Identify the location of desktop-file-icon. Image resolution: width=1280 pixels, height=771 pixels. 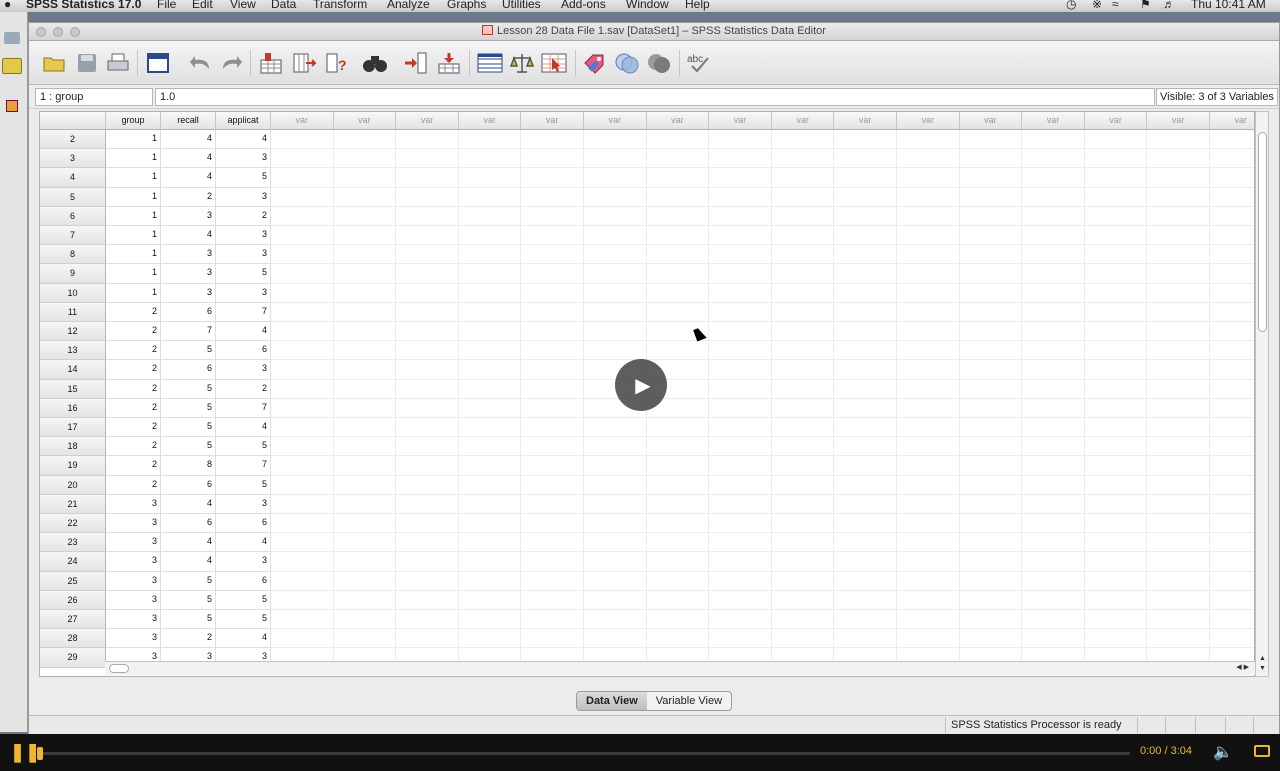
(12, 106).